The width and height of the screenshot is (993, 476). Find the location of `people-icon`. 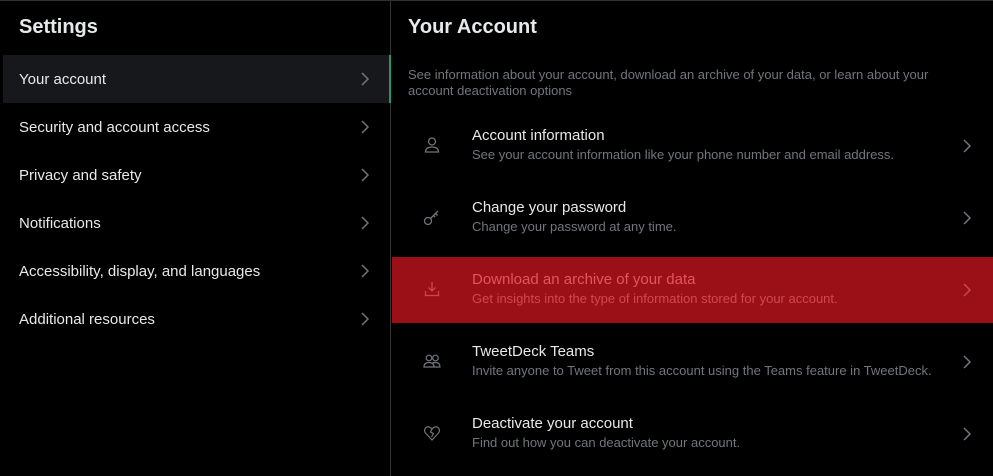

people-icon is located at coordinates (432, 361).